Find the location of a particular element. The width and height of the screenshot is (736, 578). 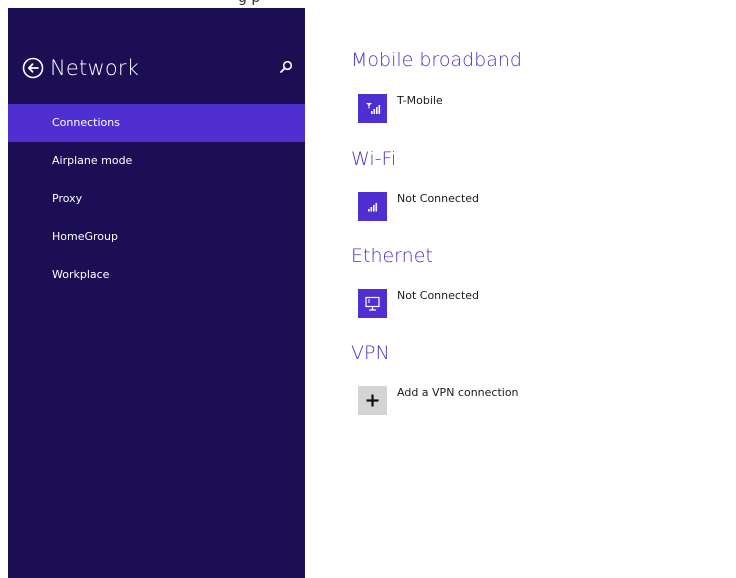

page-title: Network is located at coordinates (95, 68).